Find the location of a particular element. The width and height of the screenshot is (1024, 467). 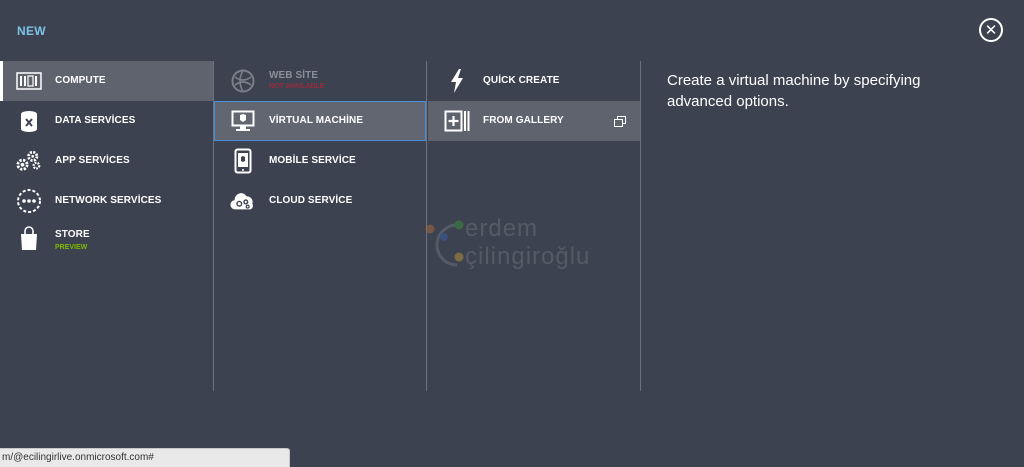

close-icon: ✕ is located at coordinates (991, 30).